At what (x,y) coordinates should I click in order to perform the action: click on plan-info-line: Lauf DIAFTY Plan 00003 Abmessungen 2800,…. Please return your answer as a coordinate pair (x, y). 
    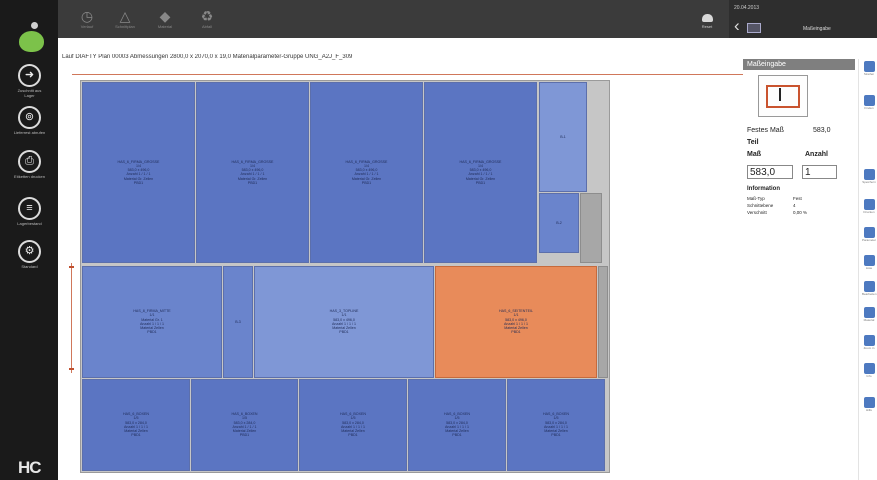
    Looking at the image, I should click on (207, 57).